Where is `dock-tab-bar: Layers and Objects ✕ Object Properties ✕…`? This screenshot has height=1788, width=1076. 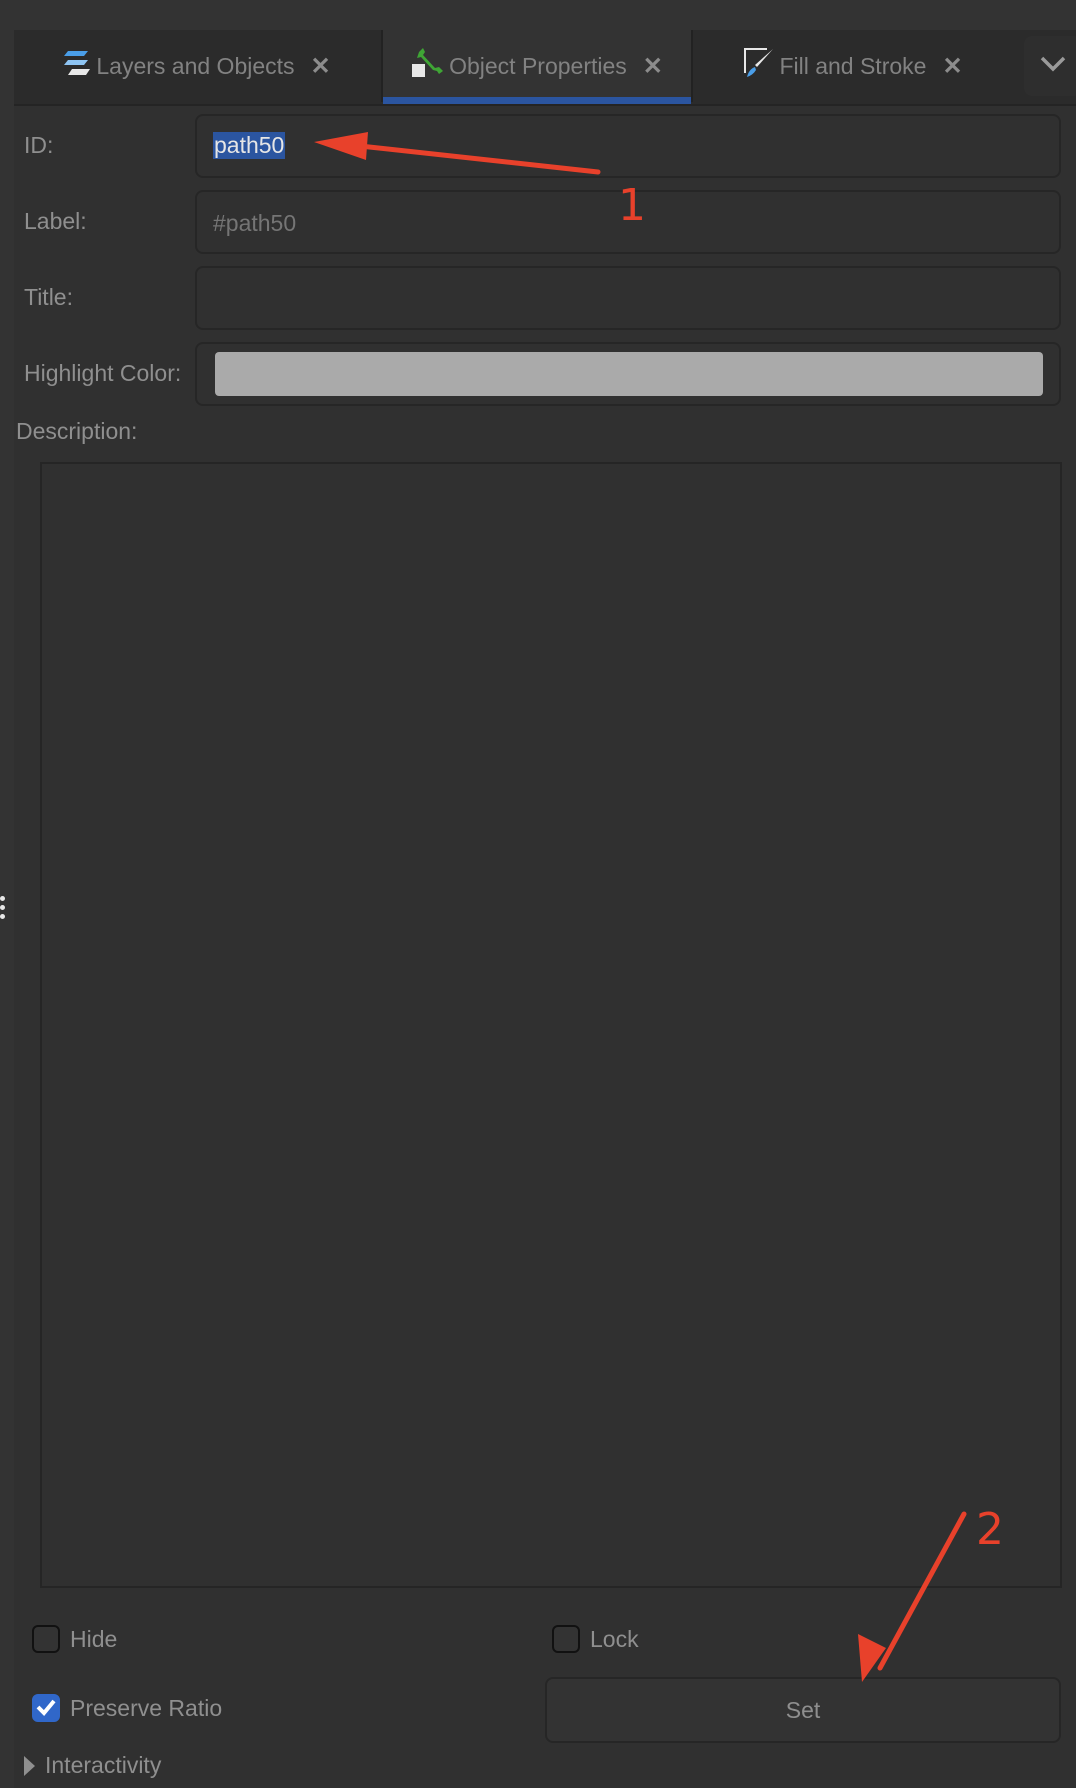
dock-tab-bar: Layers and Objects ✕ Object Properties ✕… is located at coordinates (545, 68).